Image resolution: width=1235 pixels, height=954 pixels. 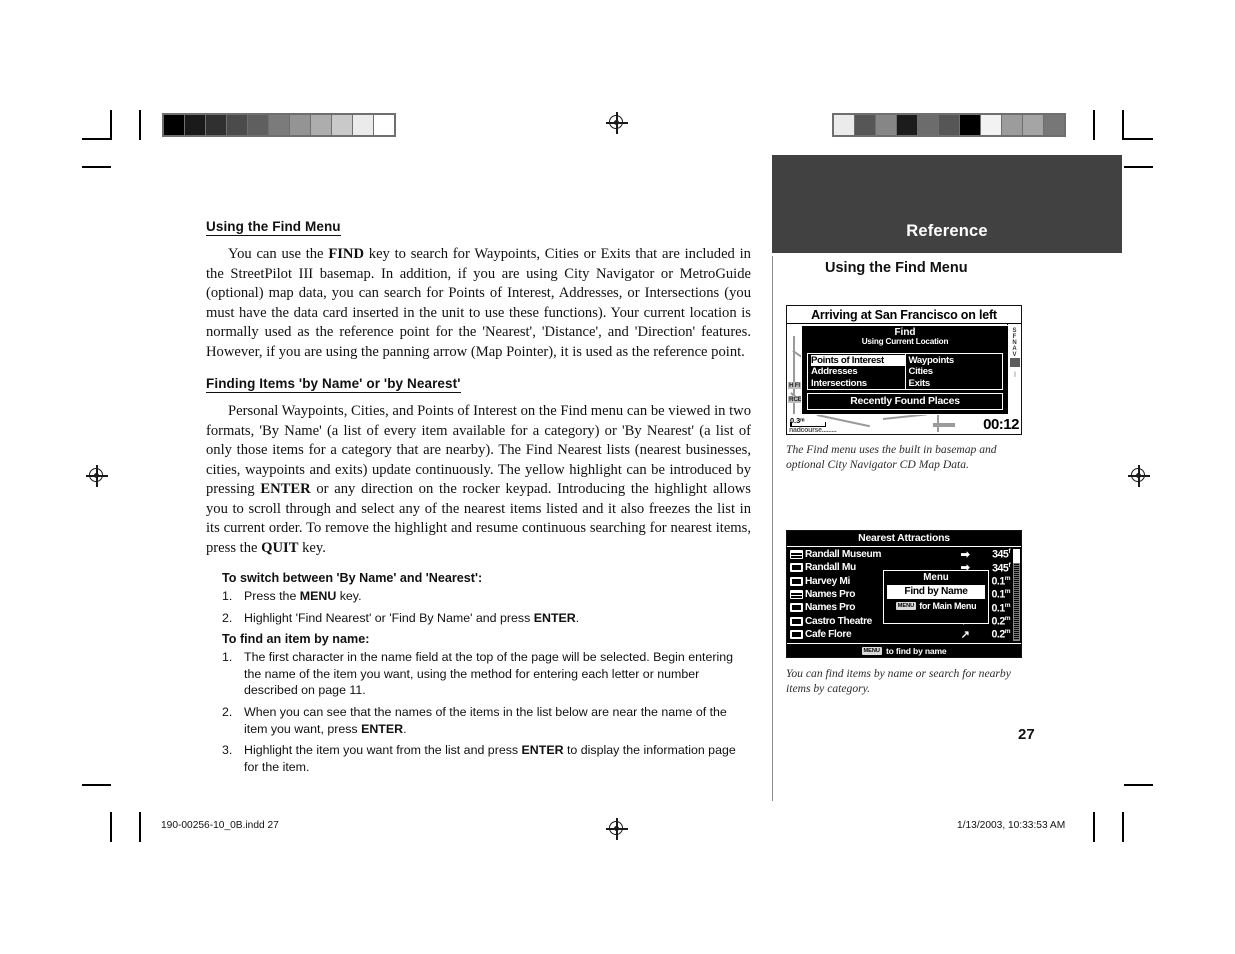 What do you see at coordinates (1026, 734) in the screenshot?
I see `page-number: 27` at bounding box center [1026, 734].